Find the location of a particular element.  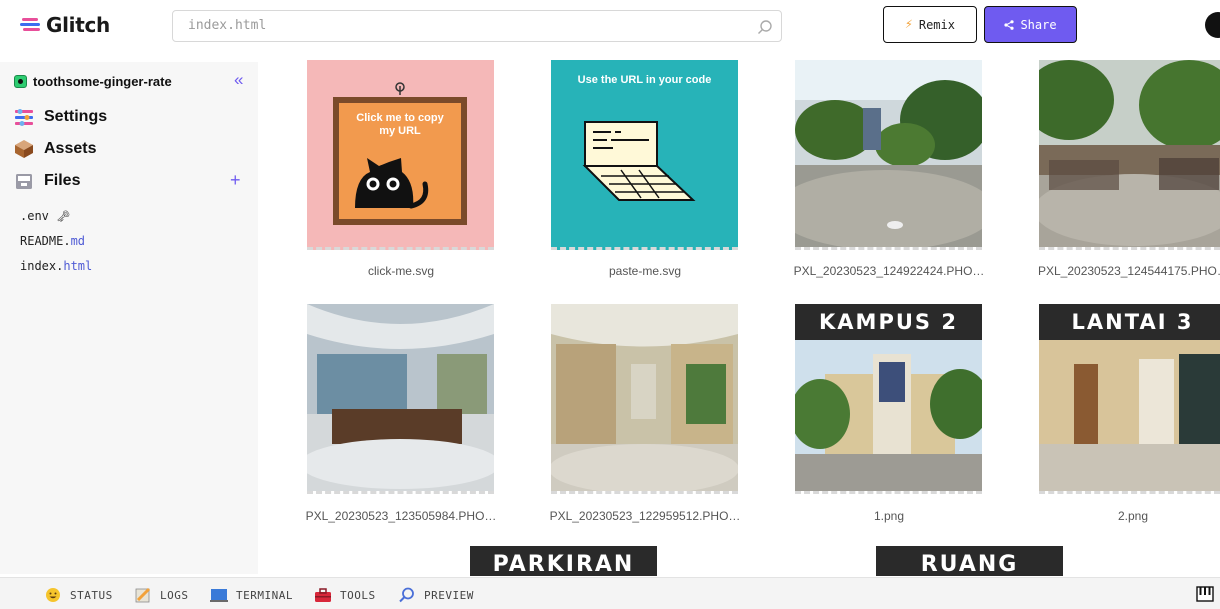

tools-button: TOOLS is located at coordinates (345, 595).